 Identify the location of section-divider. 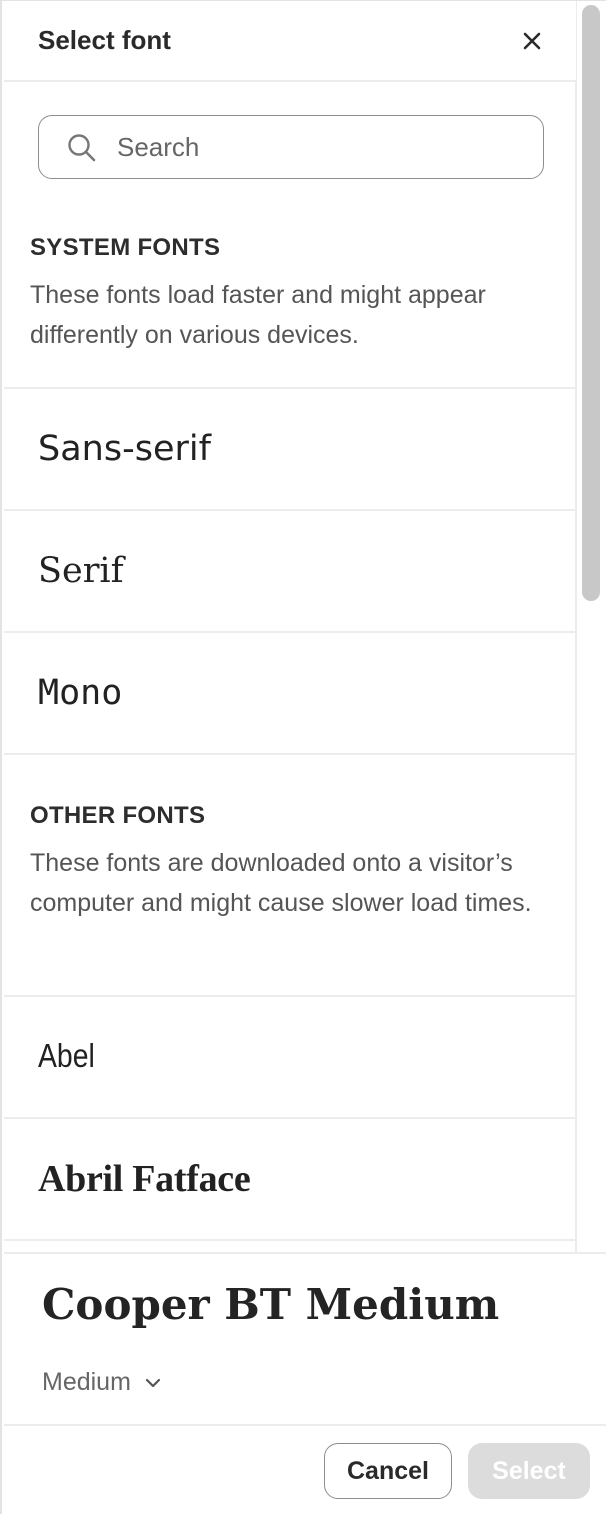
(289, 754).